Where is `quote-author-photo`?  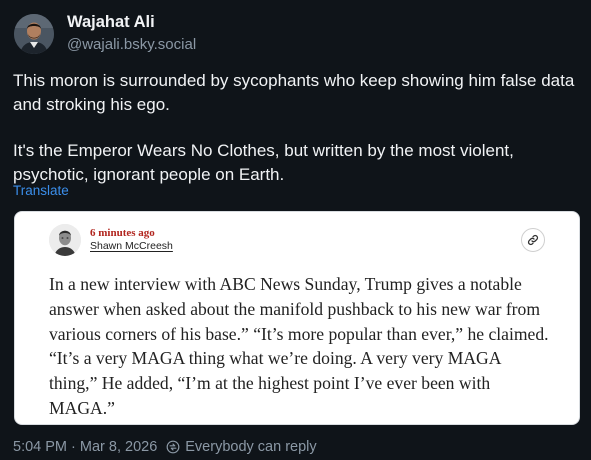 quote-author-photo is located at coordinates (65, 240).